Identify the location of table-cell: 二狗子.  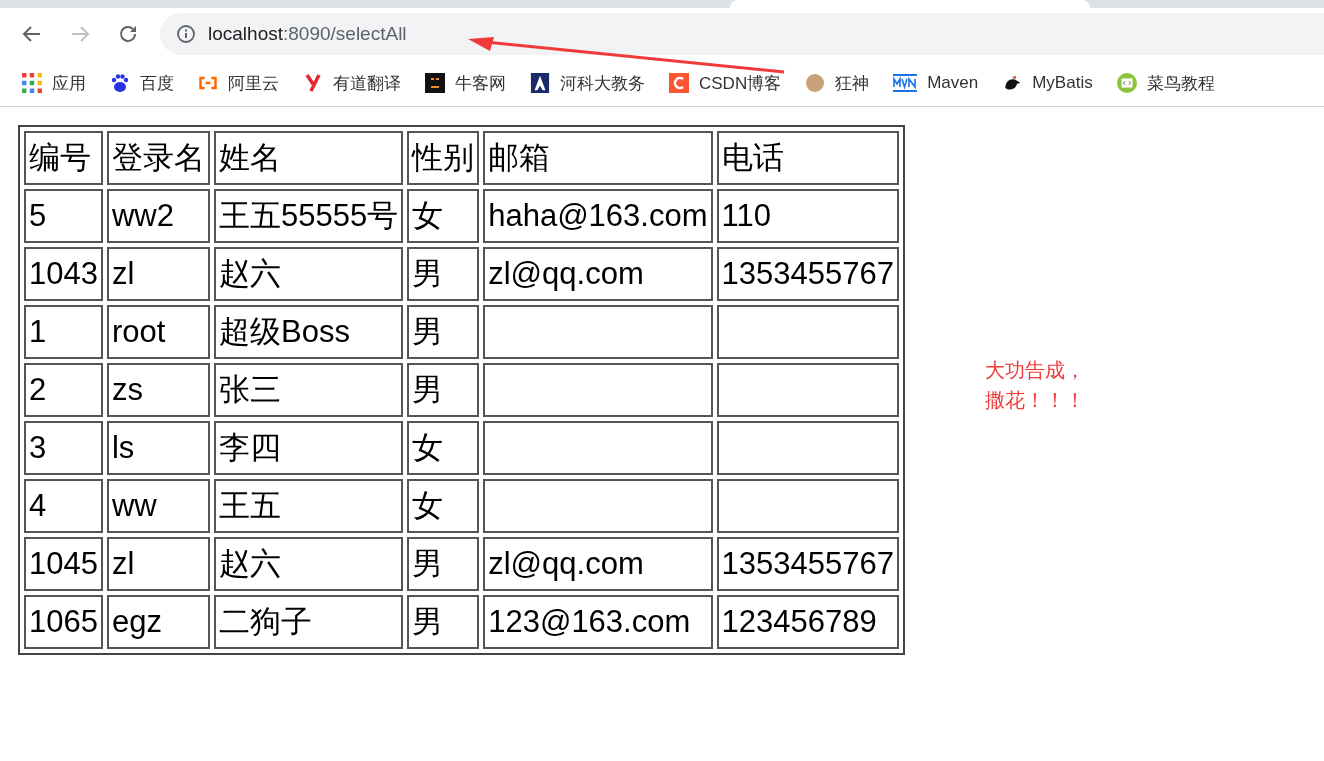
(308, 622).